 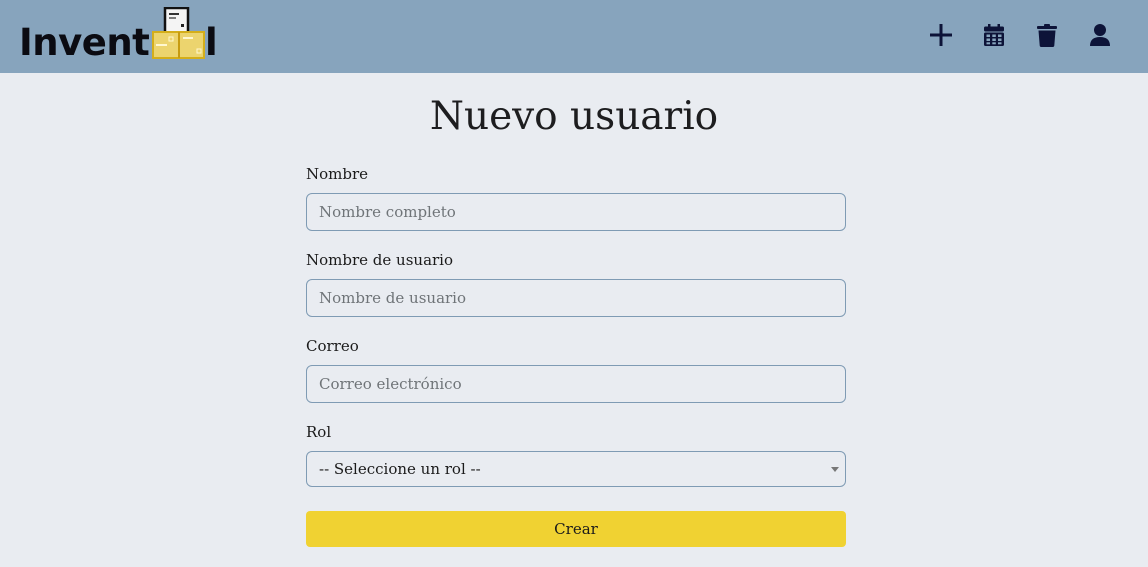 I want to click on plus-icon, so click(x=941, y=35).